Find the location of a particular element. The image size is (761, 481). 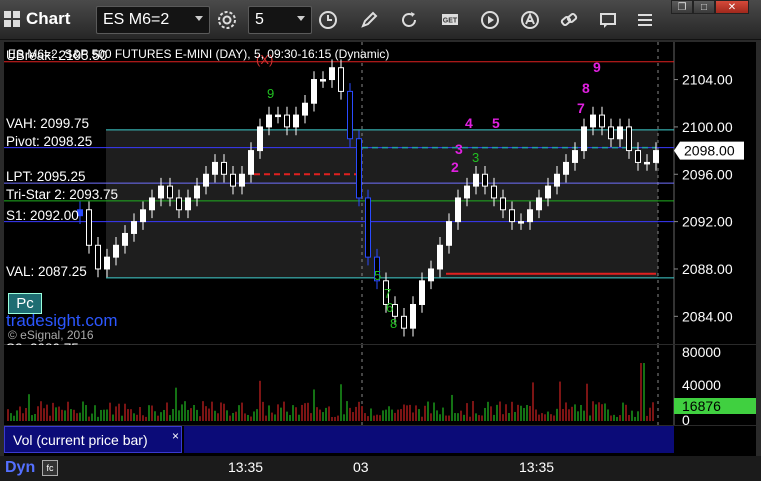

toolbar: Chart ES M6=2 5 GET ❐ □ ✕ is located at coordinates (380, 20).